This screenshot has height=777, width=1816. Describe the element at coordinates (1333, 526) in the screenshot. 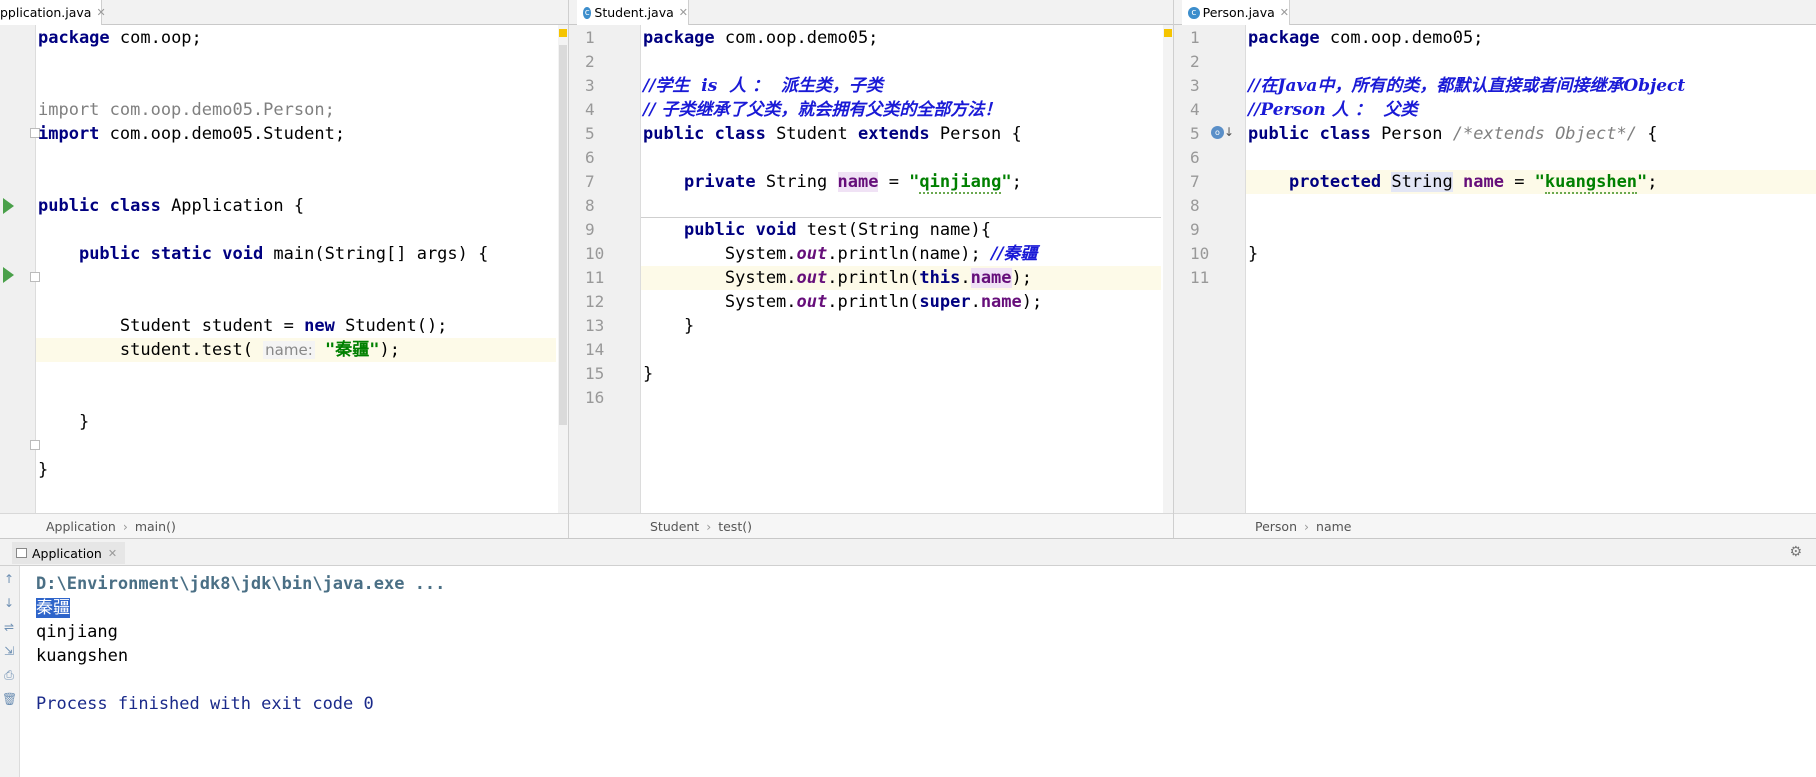

I see `breadcrumb-item: name` at that location.